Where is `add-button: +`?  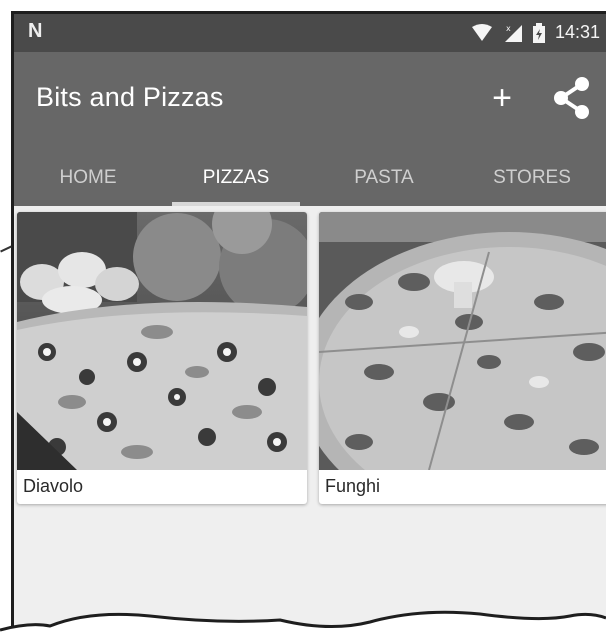
add-button: + is located at coordinates (502, 98).